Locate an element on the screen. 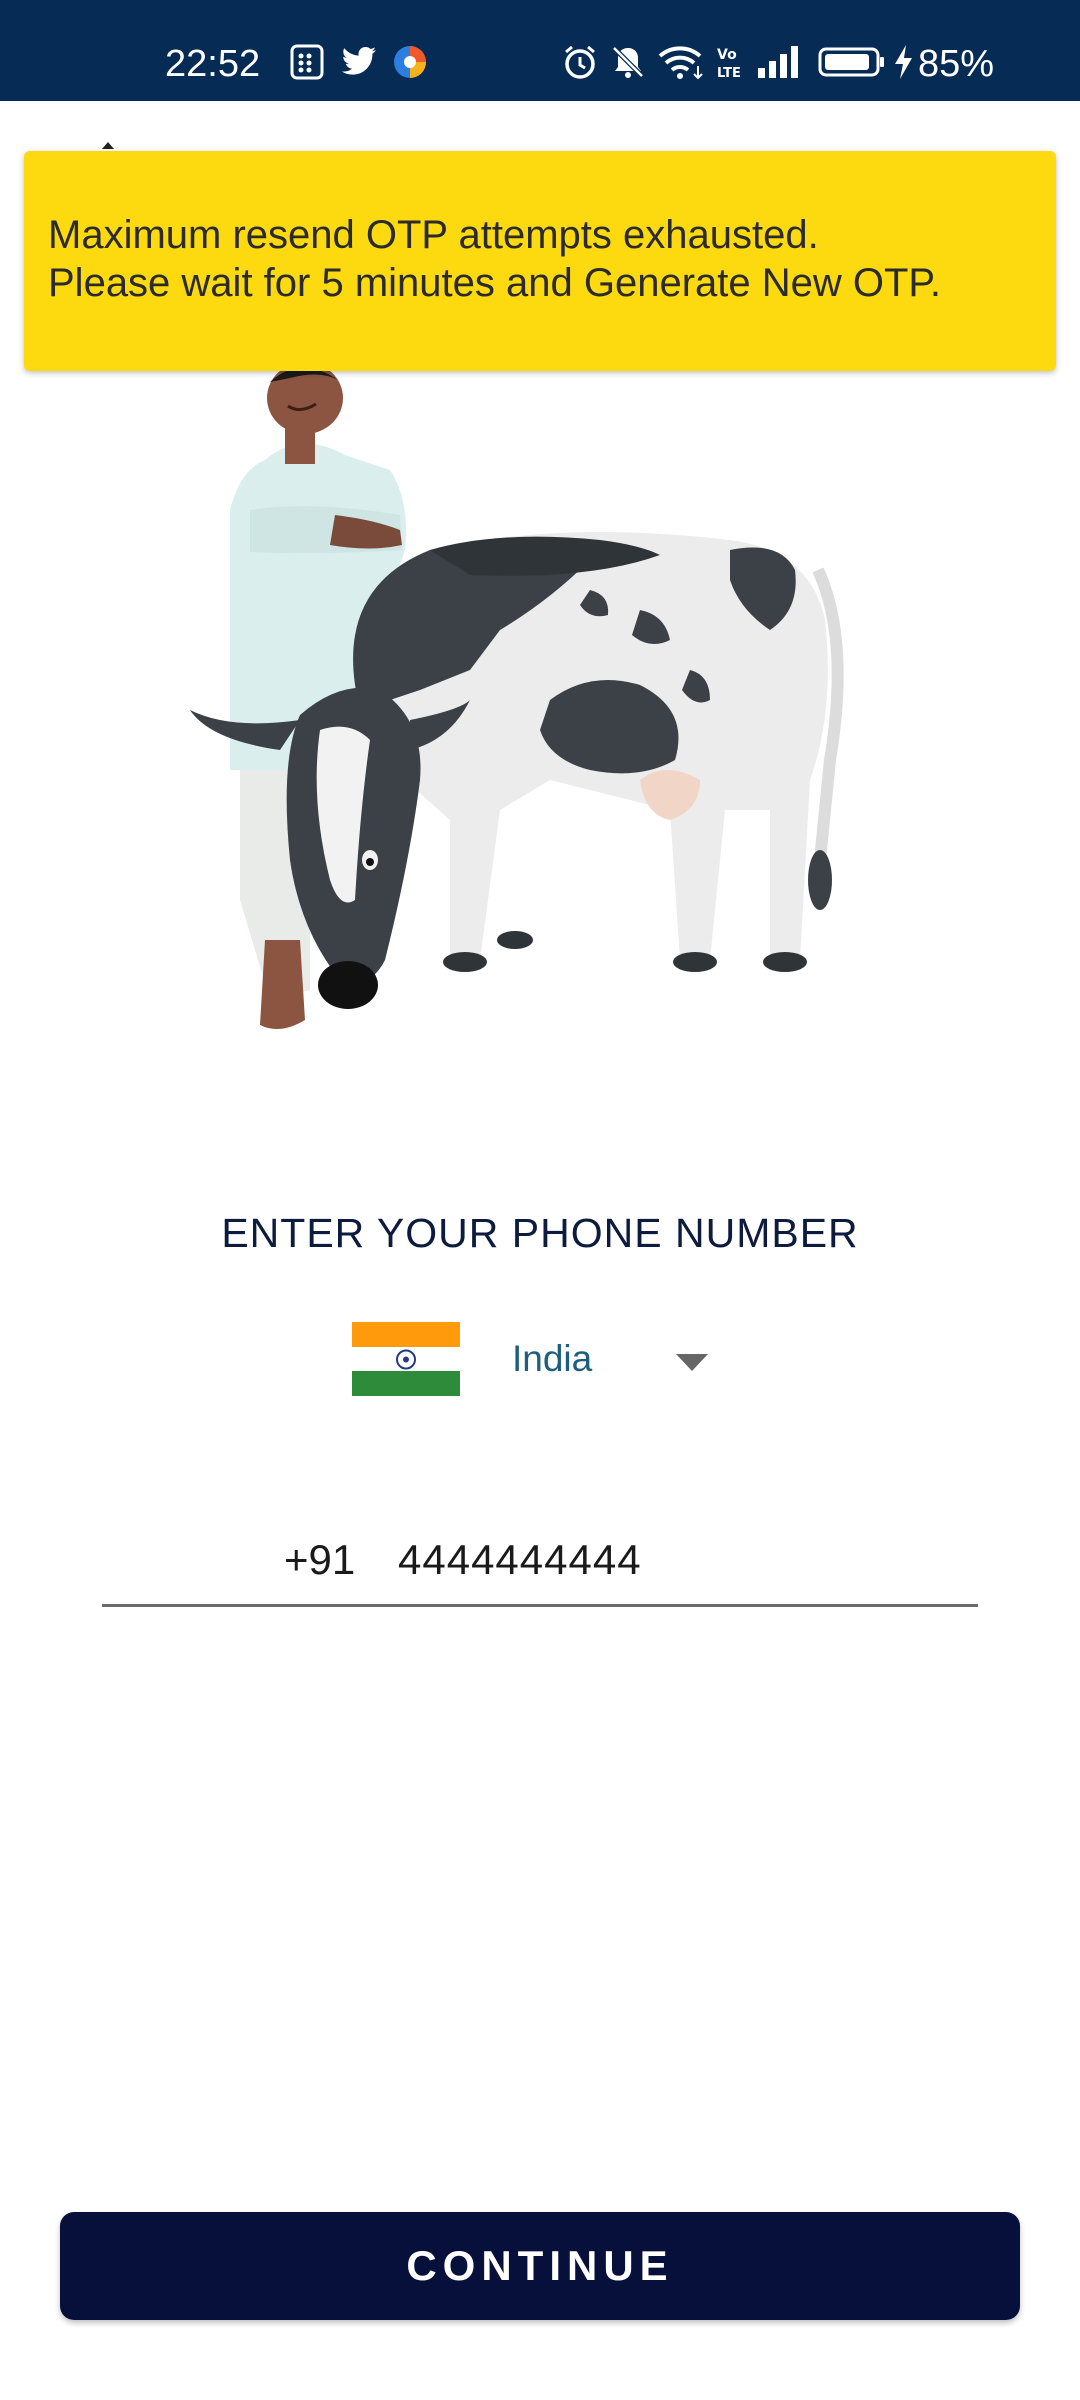 Image resolution: width=1080 pixels, height=2400 pixels. mute-icon is located at coordinates (628, 62).